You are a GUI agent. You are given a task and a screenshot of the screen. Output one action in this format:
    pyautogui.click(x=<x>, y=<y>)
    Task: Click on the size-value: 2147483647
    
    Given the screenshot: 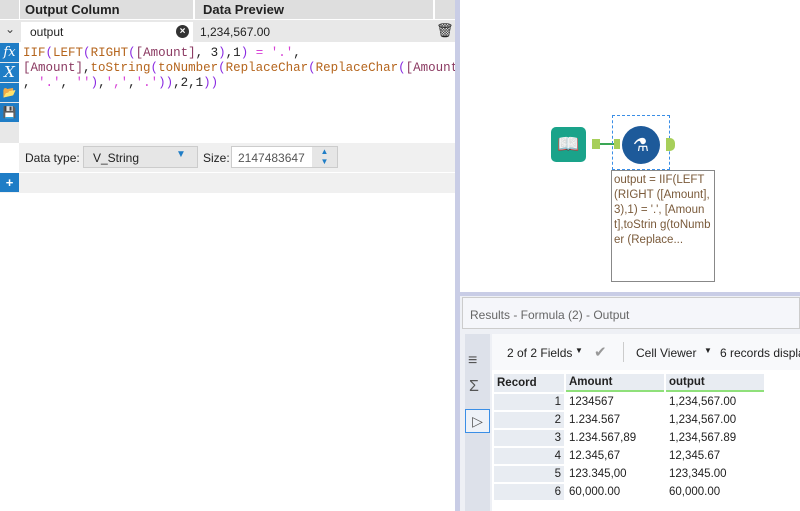 What is the action you would take?
    pyautogui.click(x=271, y=158)
    